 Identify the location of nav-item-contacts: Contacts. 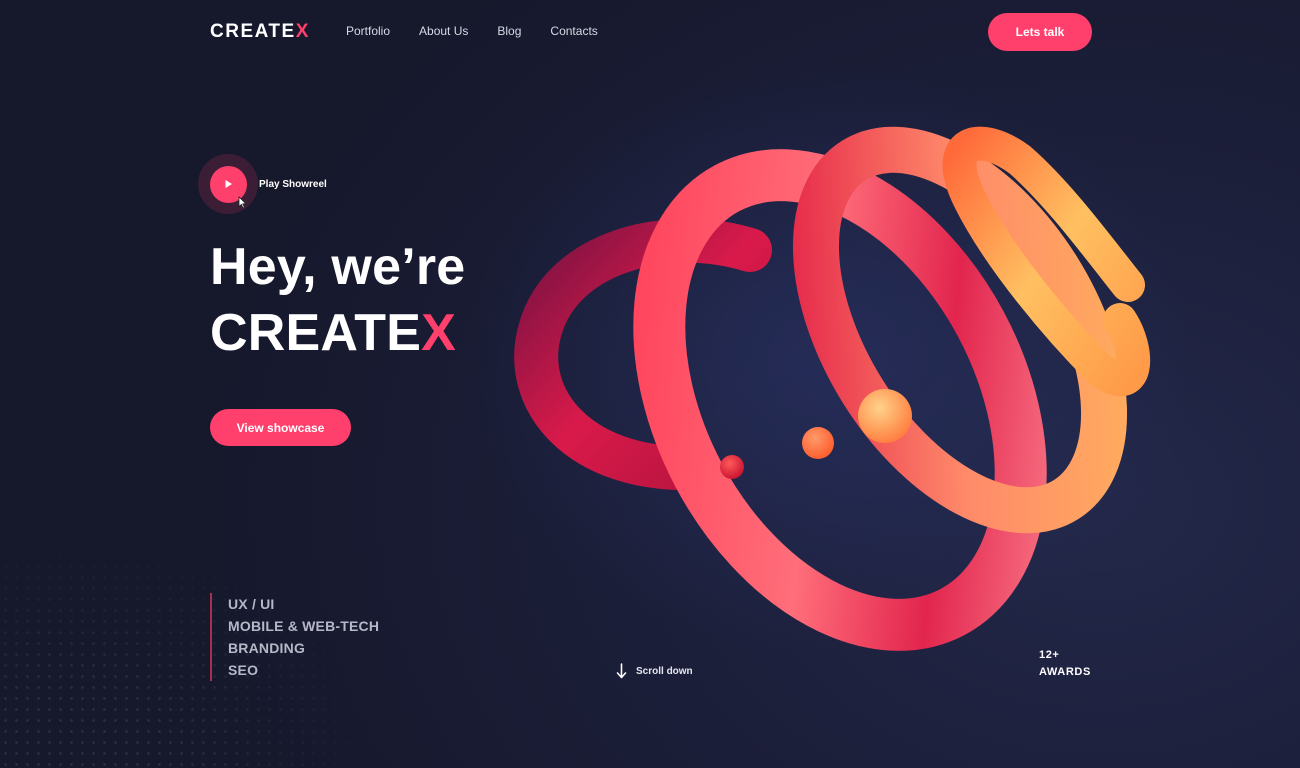
(573, 31).